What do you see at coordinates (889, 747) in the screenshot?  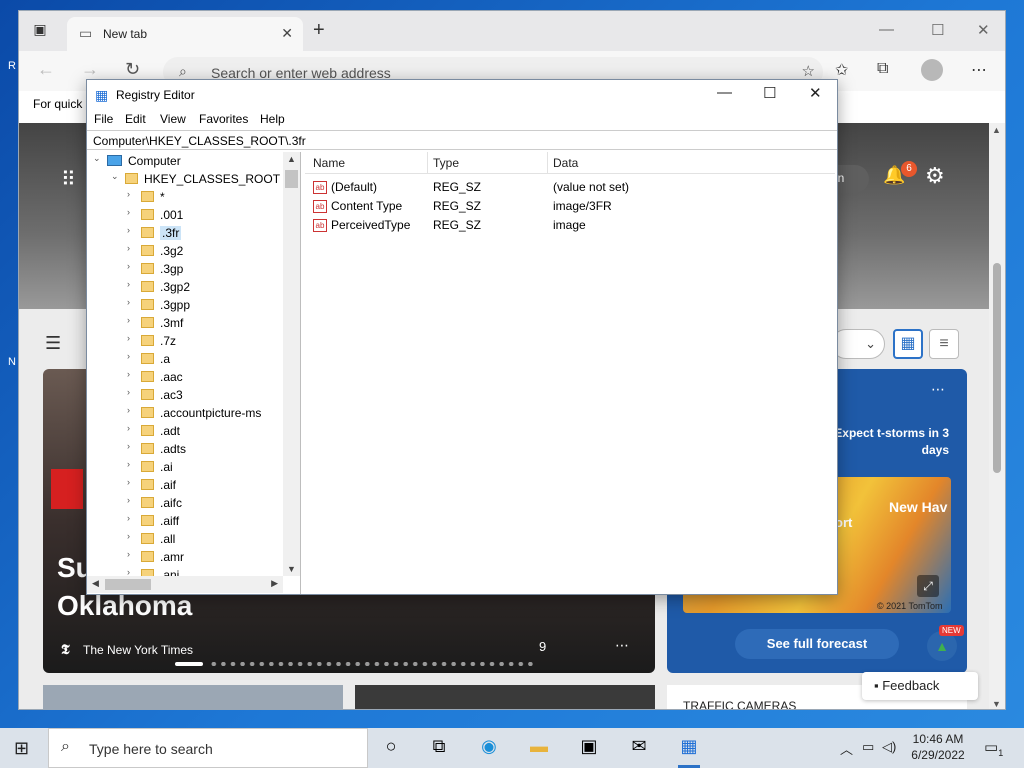 I see `volume-icon: ◁)` at bounding box center [889, 747].